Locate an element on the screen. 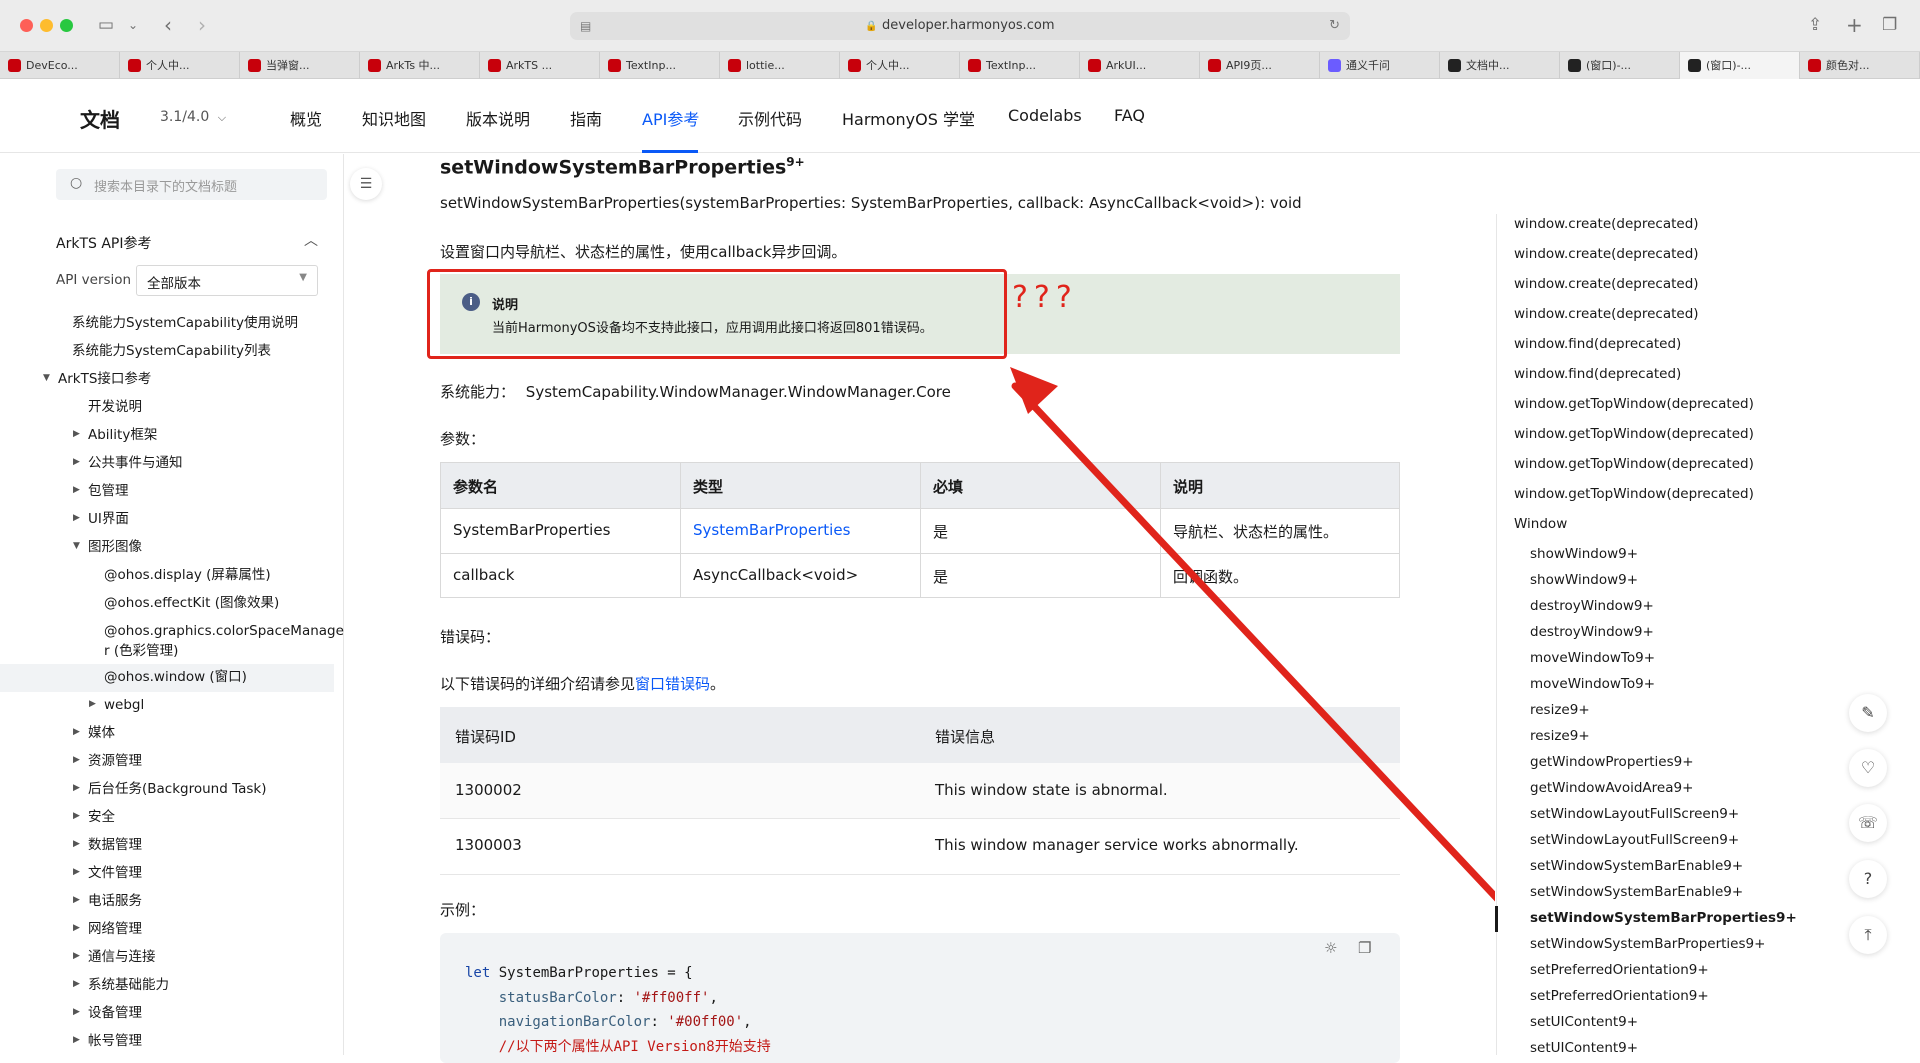 This screenshot has height=1063, width=1920. sidebar-item: 系统能力SystemCapability使用说明 is located at coordinates (185, 323).